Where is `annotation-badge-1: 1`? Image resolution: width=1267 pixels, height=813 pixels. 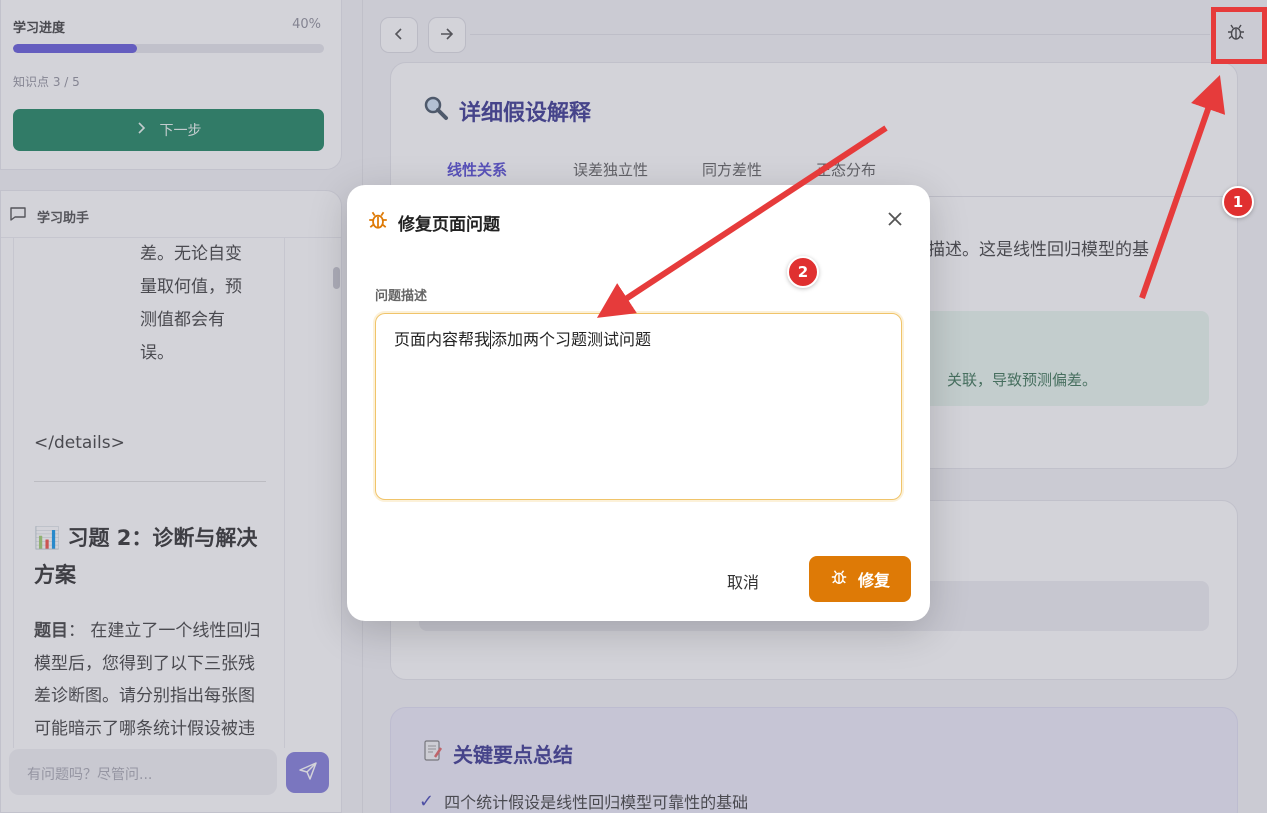 annotation-badge-1: 1 is located at coordinates (1238, 202).